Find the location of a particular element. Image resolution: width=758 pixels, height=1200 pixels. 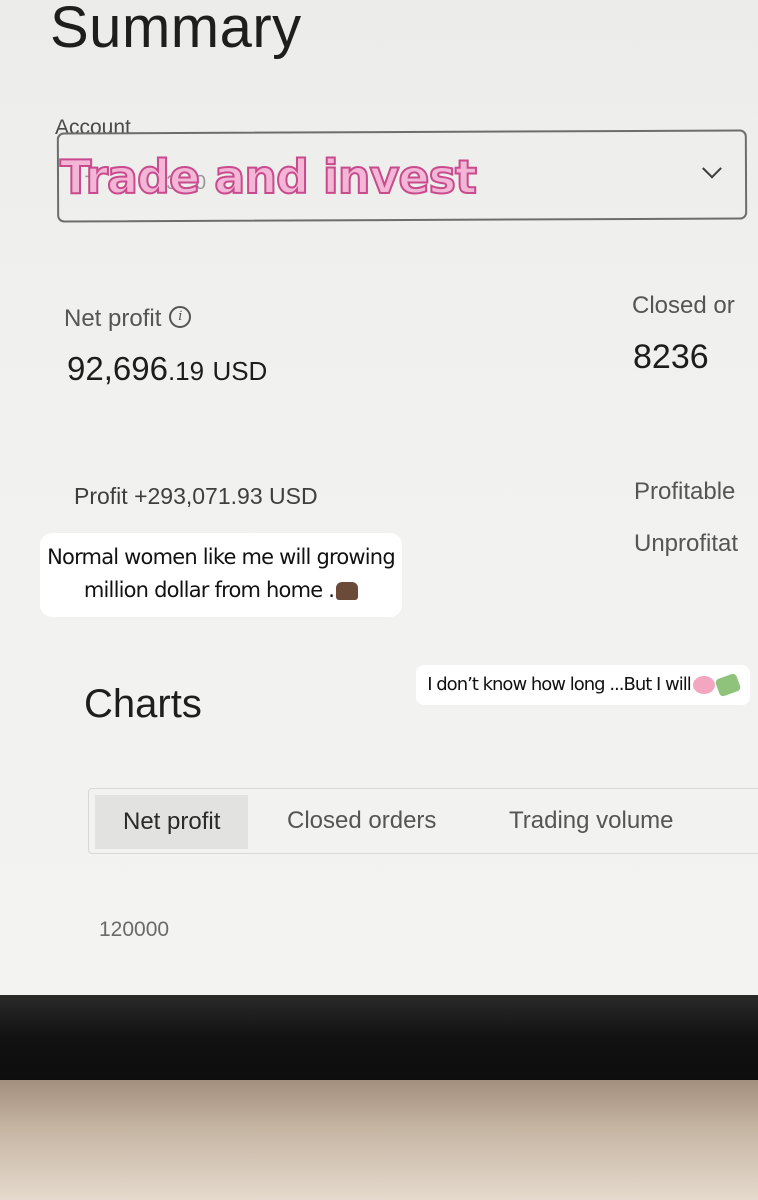

caption-1-line-1: Normal women like me will growing is located at coordinates (221, 557).